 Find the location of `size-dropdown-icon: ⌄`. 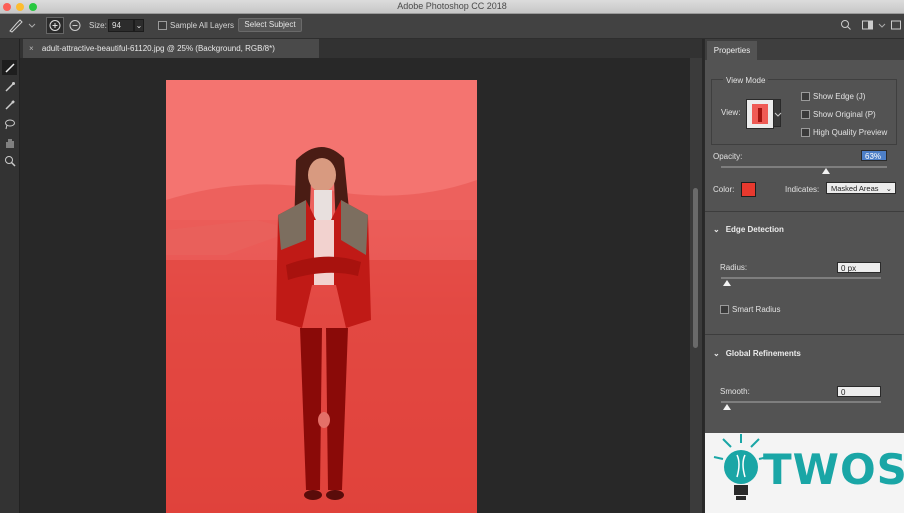

size-dropdown-icon: ⌄ is located at coordinates (139, 25).